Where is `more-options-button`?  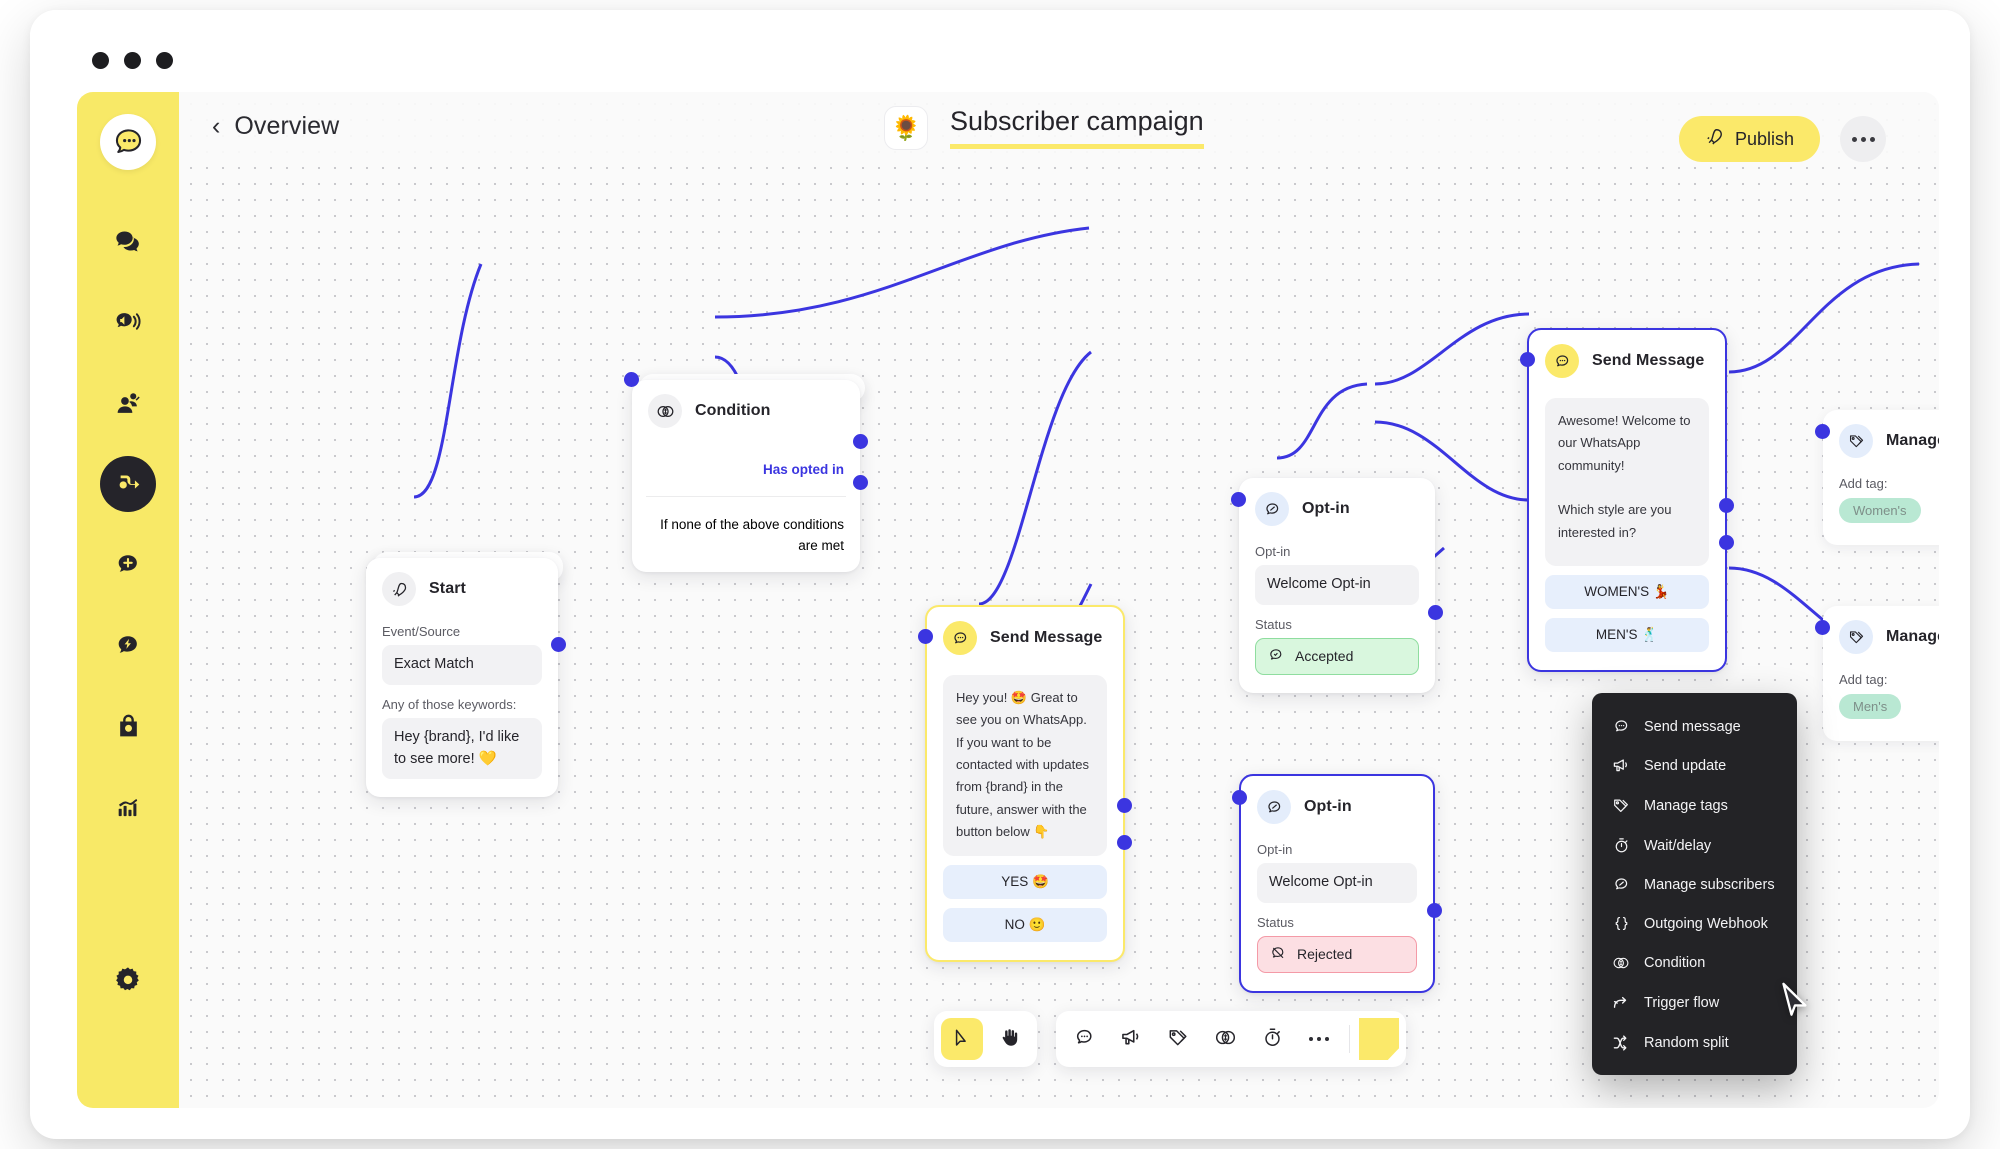 more-options-button is located at coordinates (1863, 139).